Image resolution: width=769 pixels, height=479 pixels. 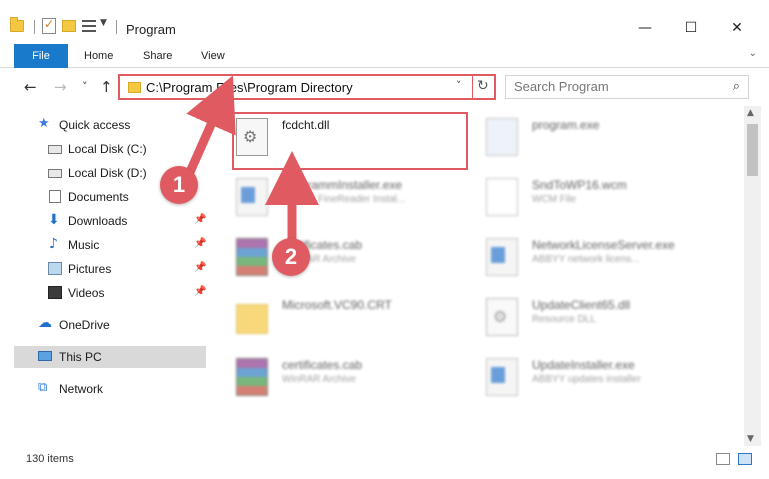 I want to click on annotation-arrows, so click(x=252, y=157).